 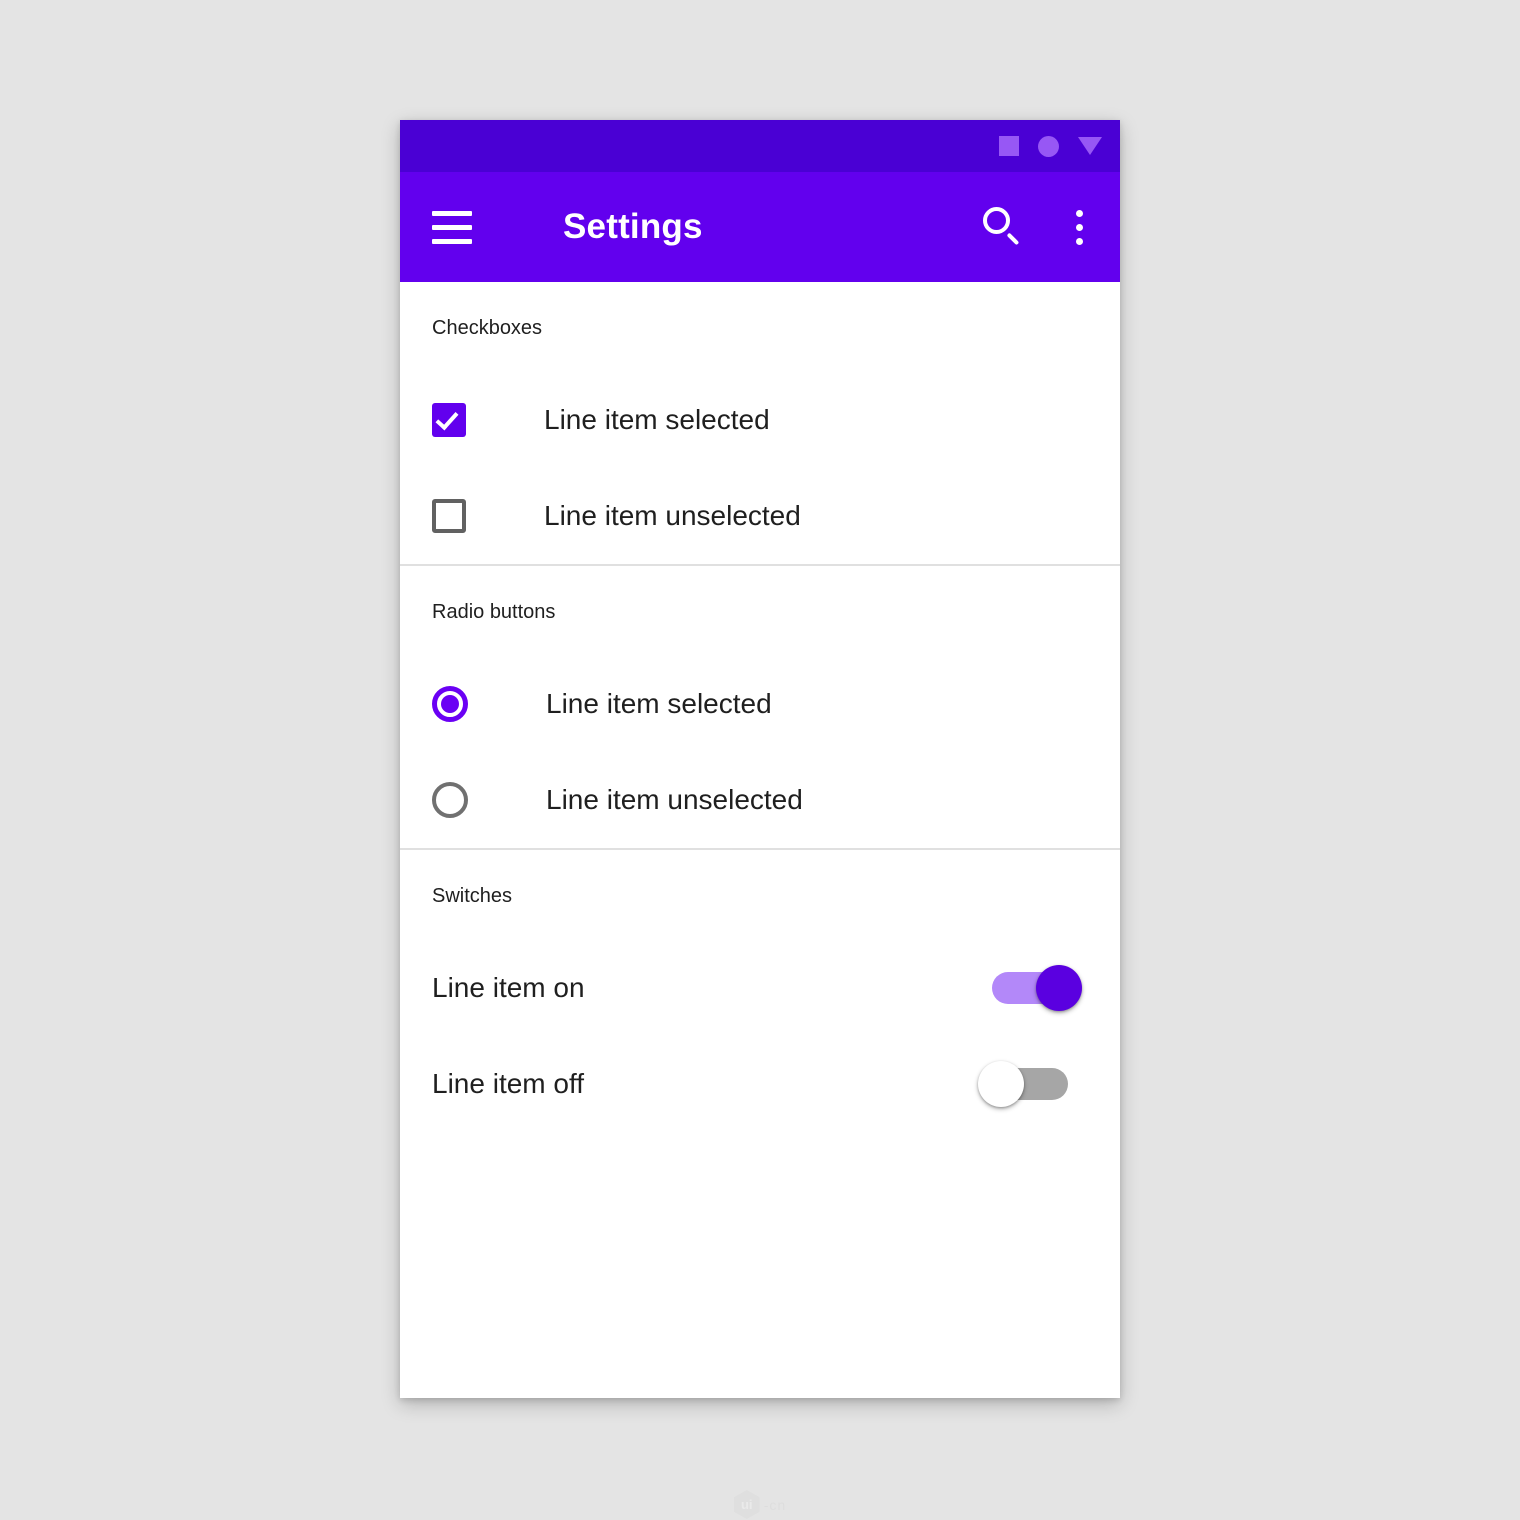 I want to click on overflow-menu-icon, so click(x=1079, y=227).